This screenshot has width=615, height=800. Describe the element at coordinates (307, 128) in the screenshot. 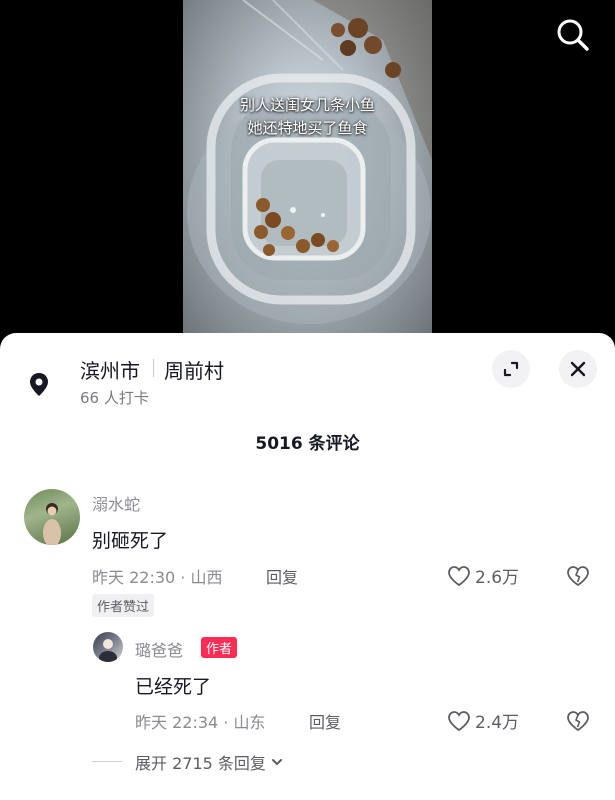

I see `caption-line-2: 她还特地买了鱼食` at that location.